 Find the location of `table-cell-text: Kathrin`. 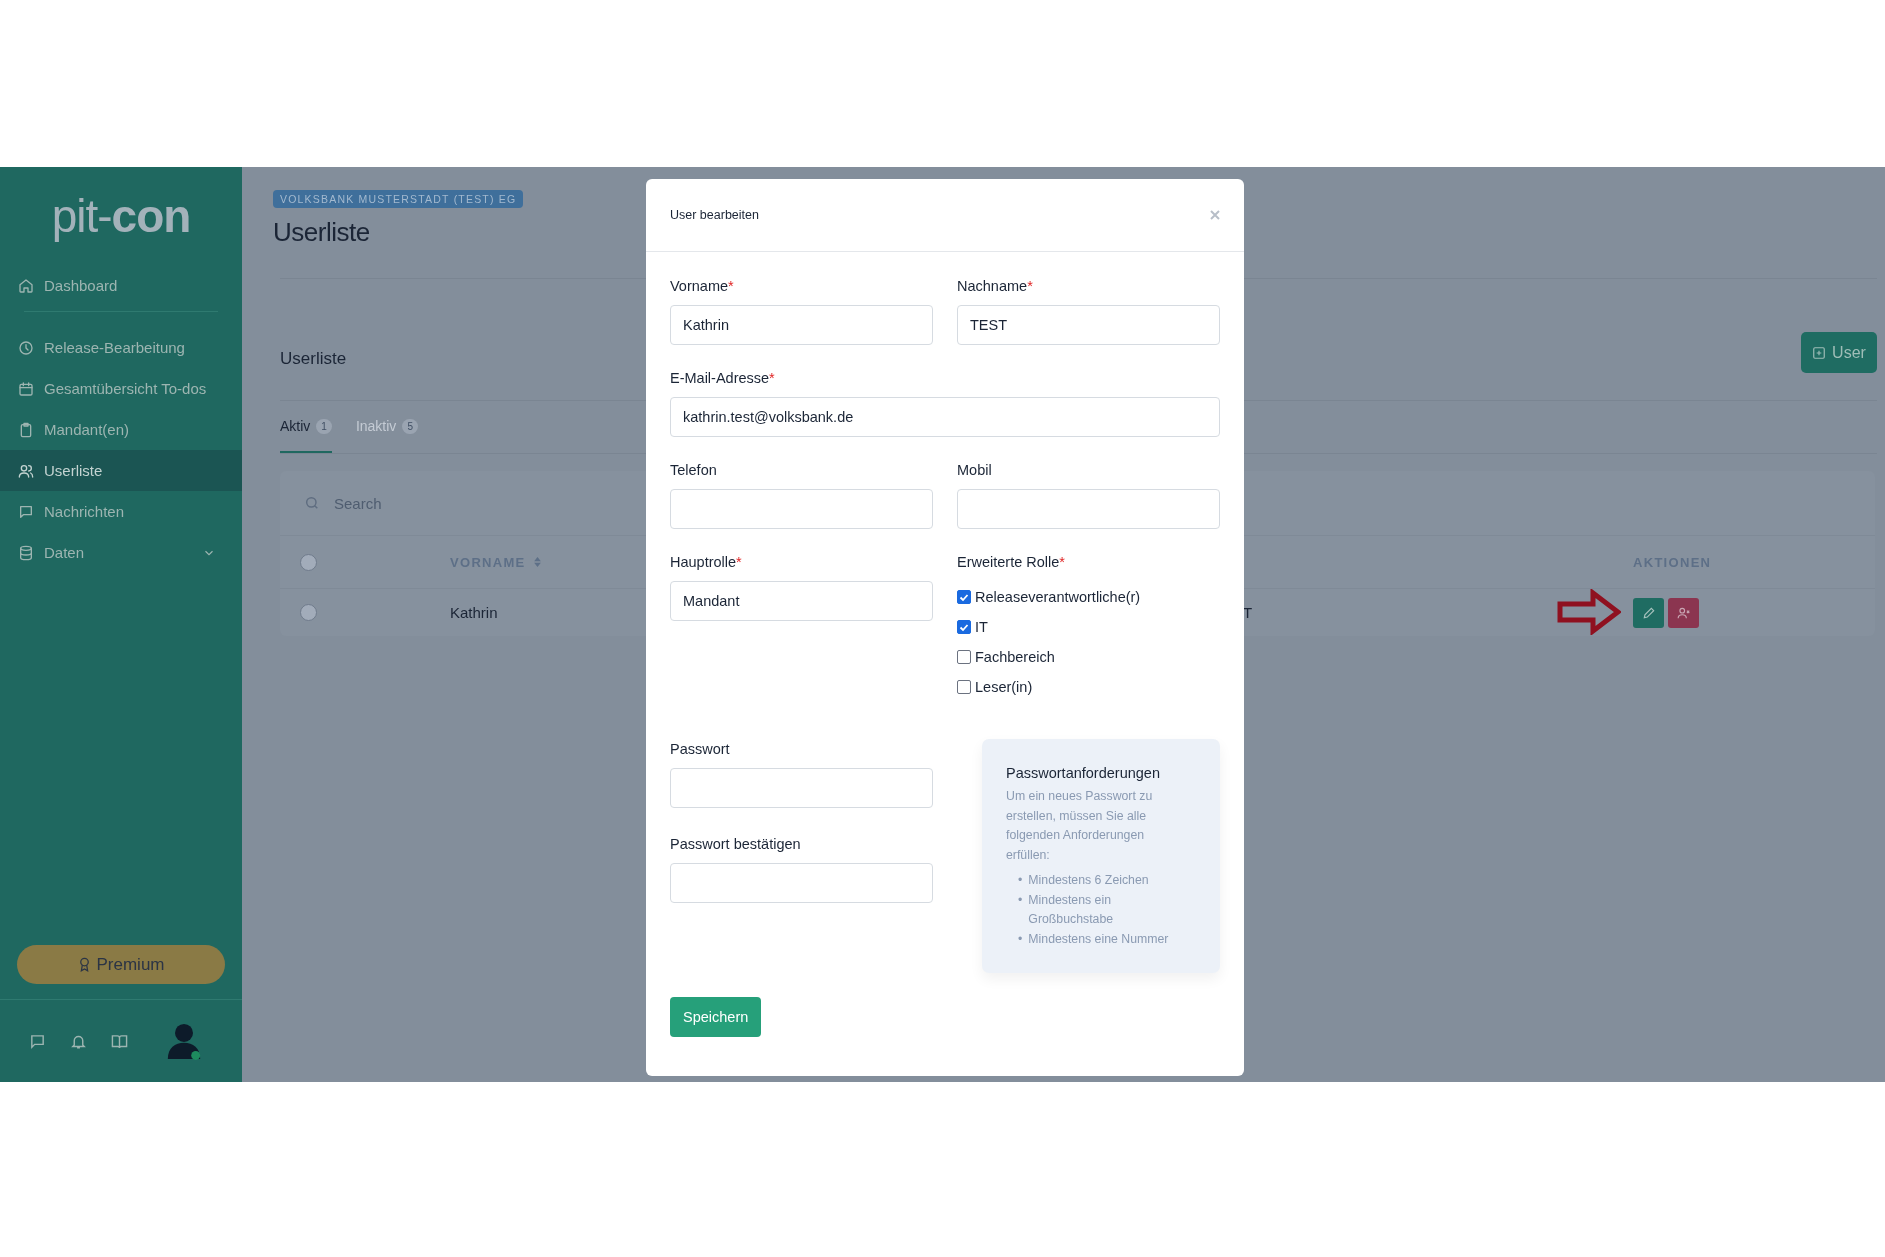

table-cell-text: Kathrin is located at coordinates (474, 612).